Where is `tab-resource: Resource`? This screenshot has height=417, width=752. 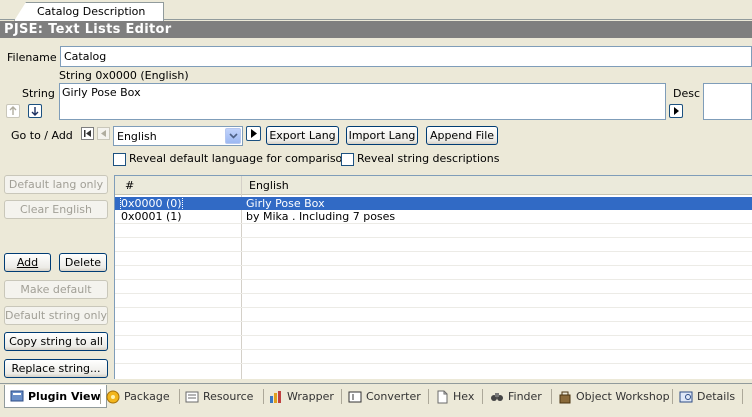 tab-resource: Resource is located at coordinates (219, 396).